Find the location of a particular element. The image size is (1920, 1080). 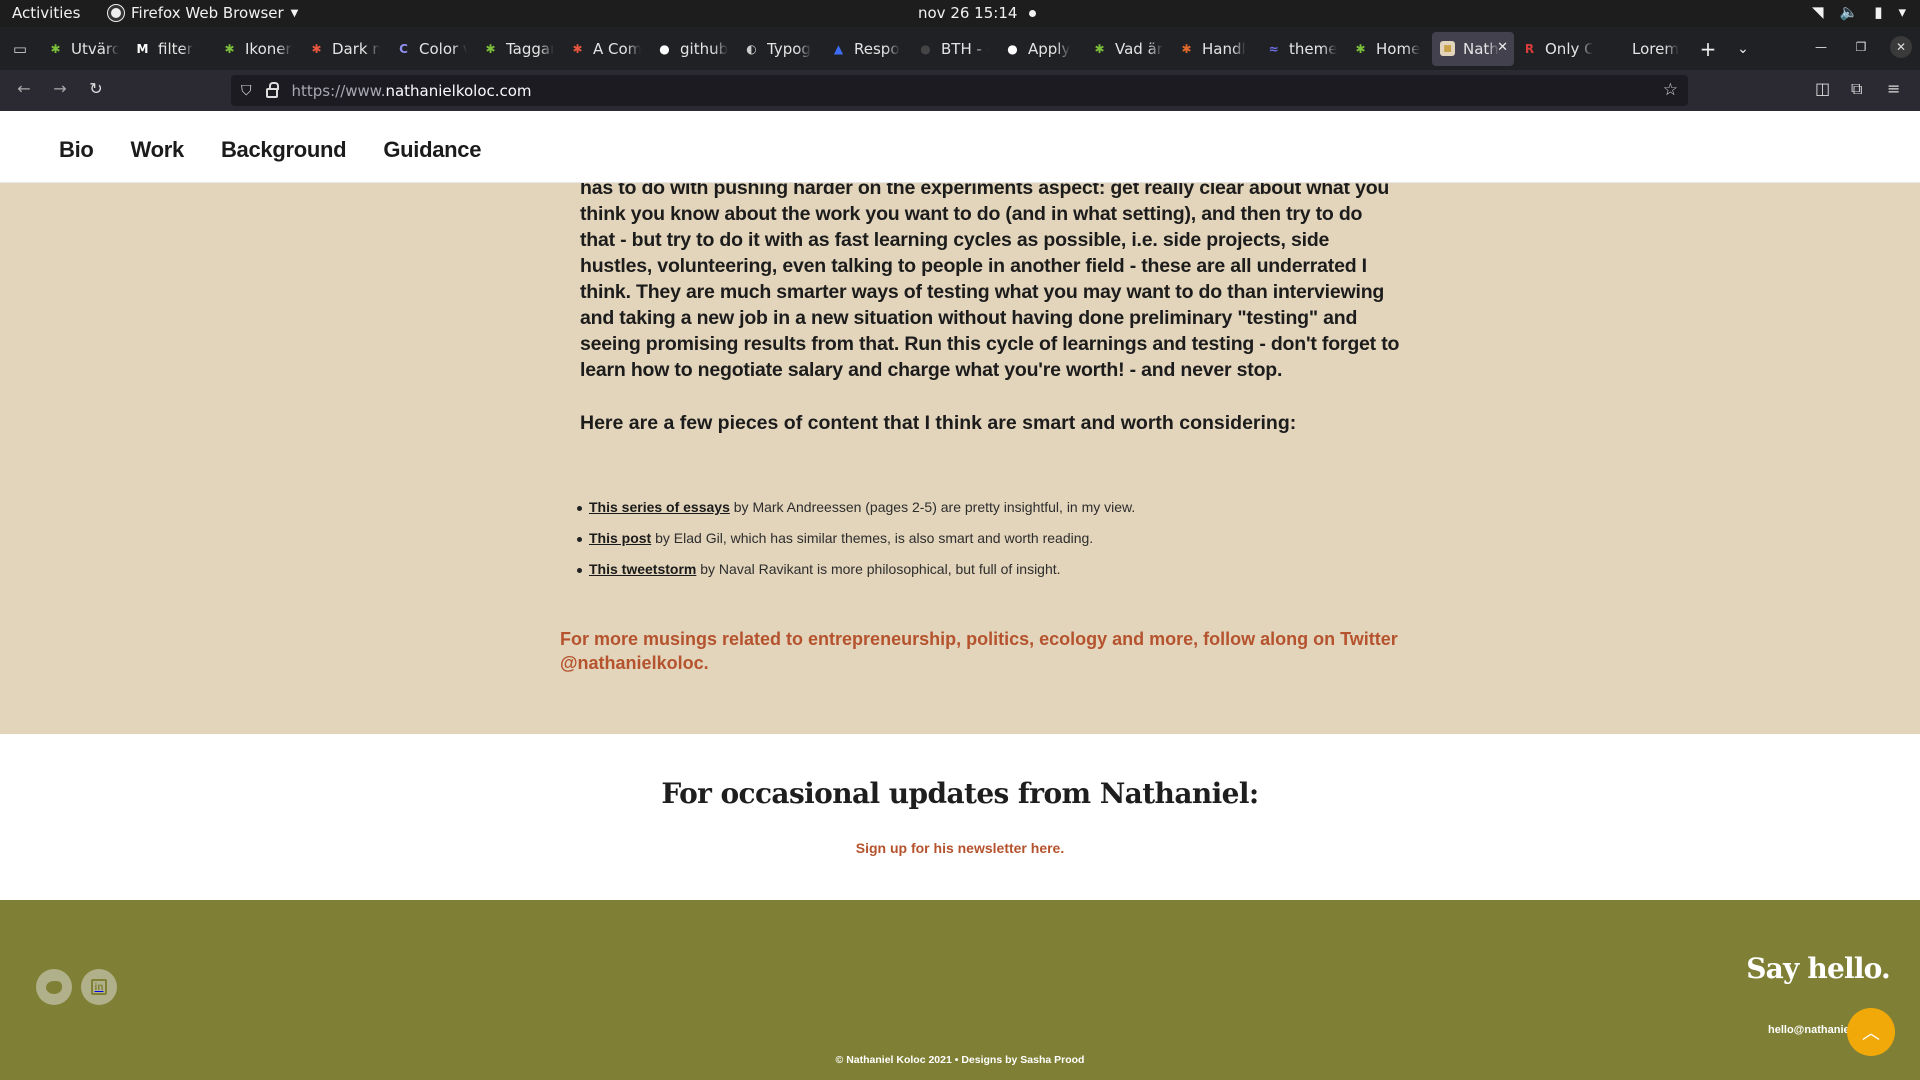

tweetstorm-link: This tweetstorm is located at coordinates (642, 569).